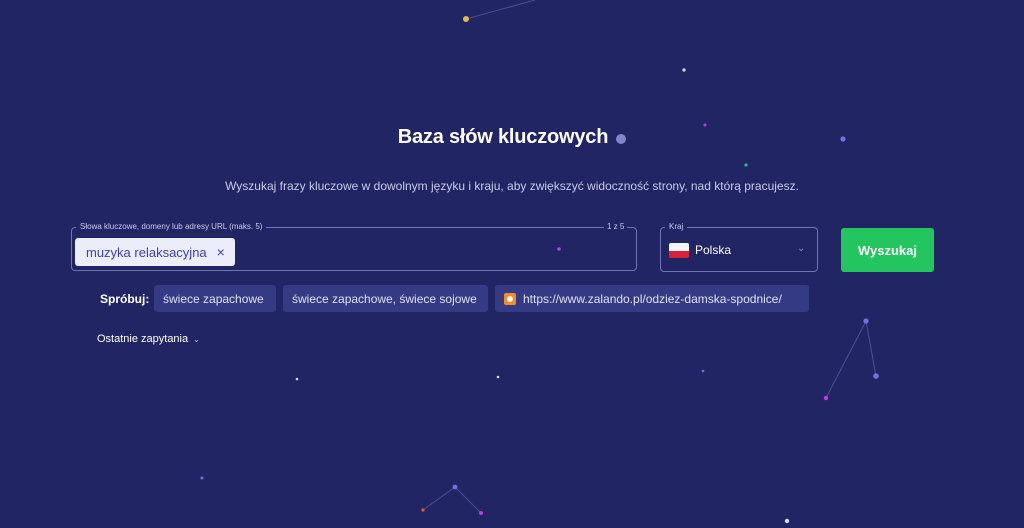 The height and width of the screenshot is (528, 1024). Describe the element at coordinates (146, 252) in the screenshot. I see `keyword-chip-label: muzyka relaksacyjna` at that location.